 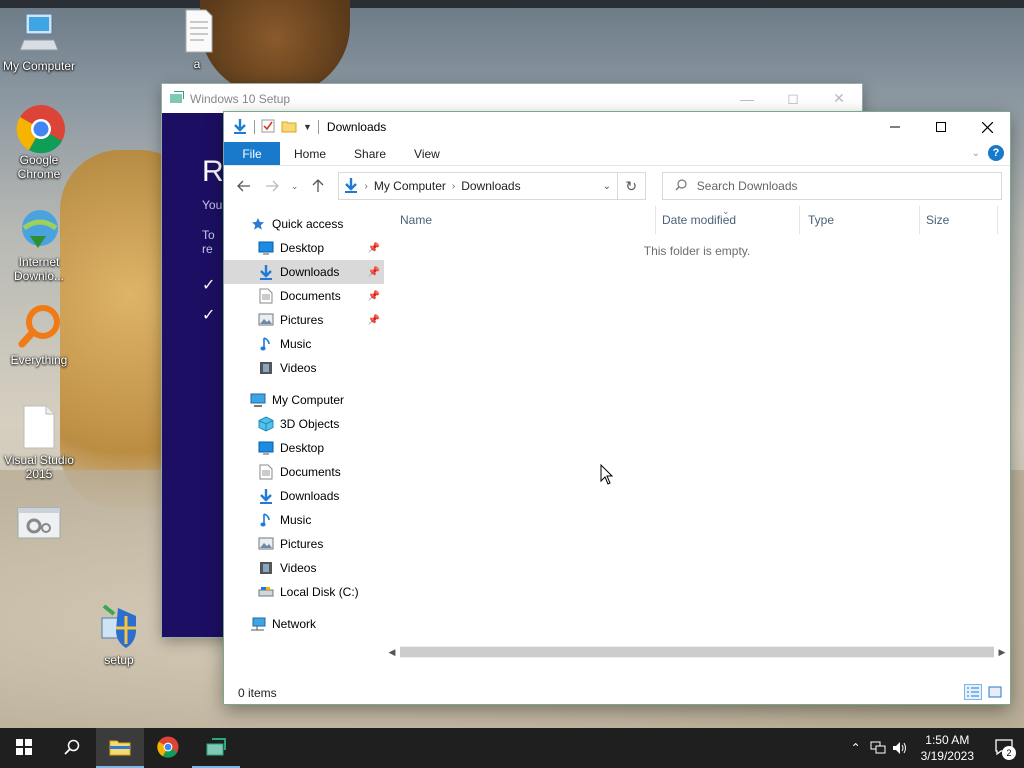 I want to click on tab-home: Home, so click(x=310, y=153).